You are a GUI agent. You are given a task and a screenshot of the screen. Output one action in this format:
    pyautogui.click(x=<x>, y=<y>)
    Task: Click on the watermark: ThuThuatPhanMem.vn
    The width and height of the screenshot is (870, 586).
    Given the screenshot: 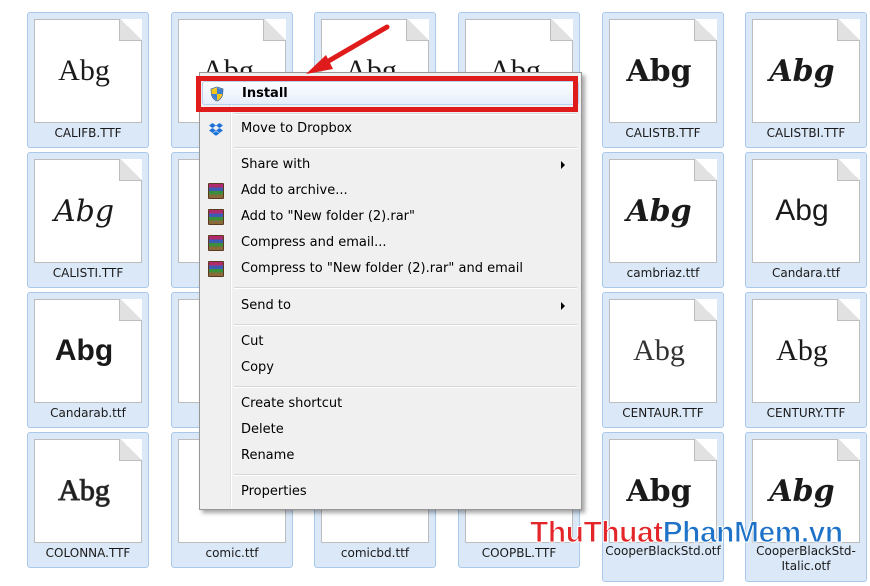 What is the action you would take?
    pyautogui.click(x=687, y=533)
    